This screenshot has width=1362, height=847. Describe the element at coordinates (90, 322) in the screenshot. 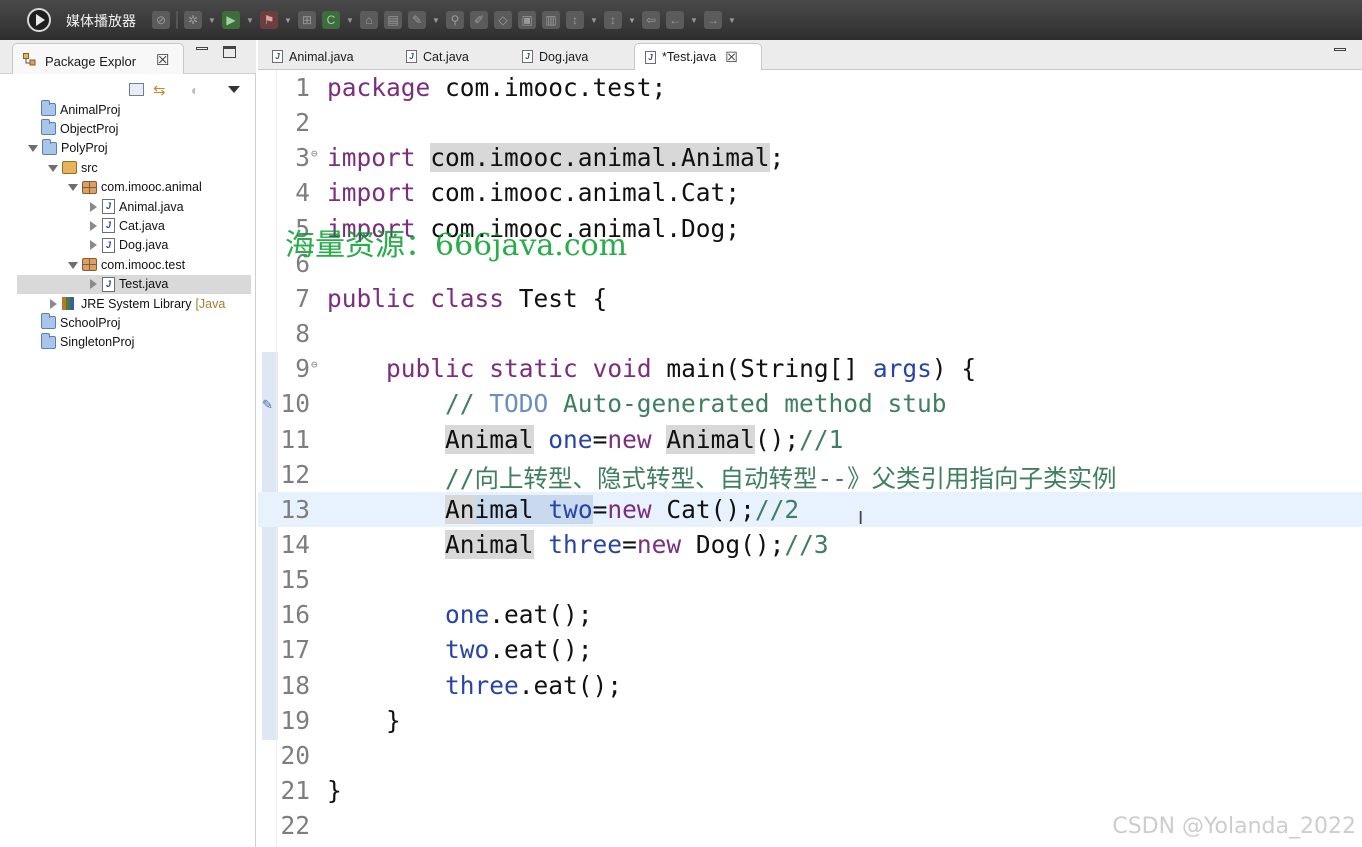

I see `tree-item-label: SchoolProj` at that location.